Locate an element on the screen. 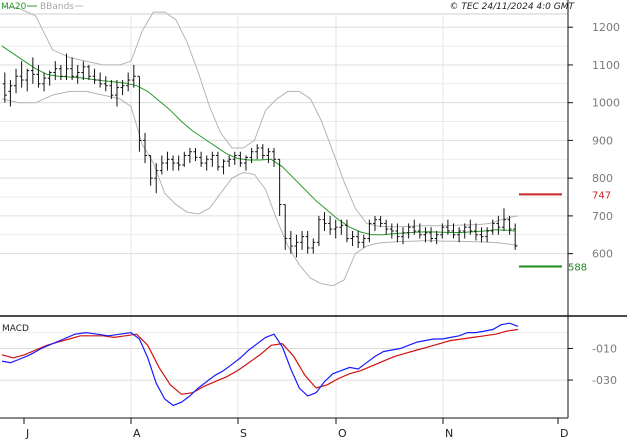 The height and width of the screenshot is (444, 627). month-label: S is located at coordinates (243, 433).